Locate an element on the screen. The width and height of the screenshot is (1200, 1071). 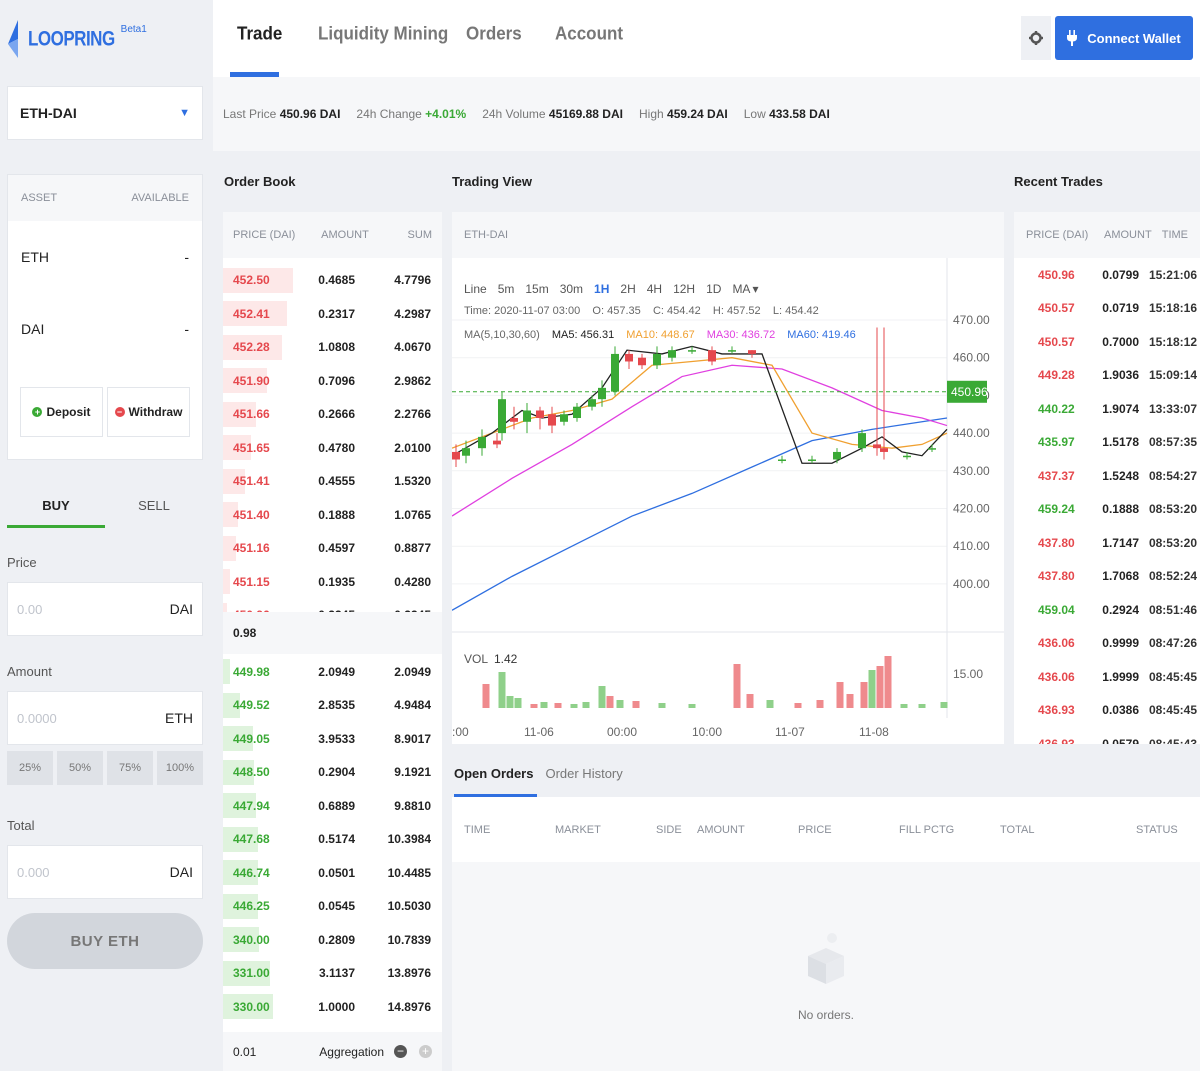
loopring-logo-icon is located at coordinates (13, 39).